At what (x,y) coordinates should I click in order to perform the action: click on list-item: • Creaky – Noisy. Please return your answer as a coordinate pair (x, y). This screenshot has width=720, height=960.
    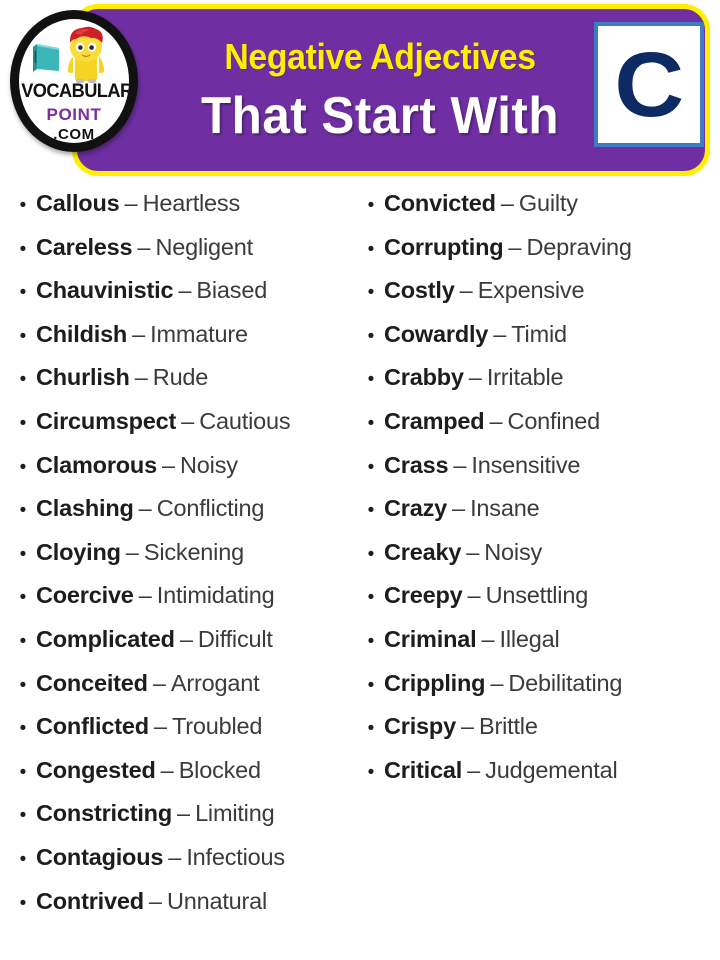
    Looking at the image, I should click on (534, 561).